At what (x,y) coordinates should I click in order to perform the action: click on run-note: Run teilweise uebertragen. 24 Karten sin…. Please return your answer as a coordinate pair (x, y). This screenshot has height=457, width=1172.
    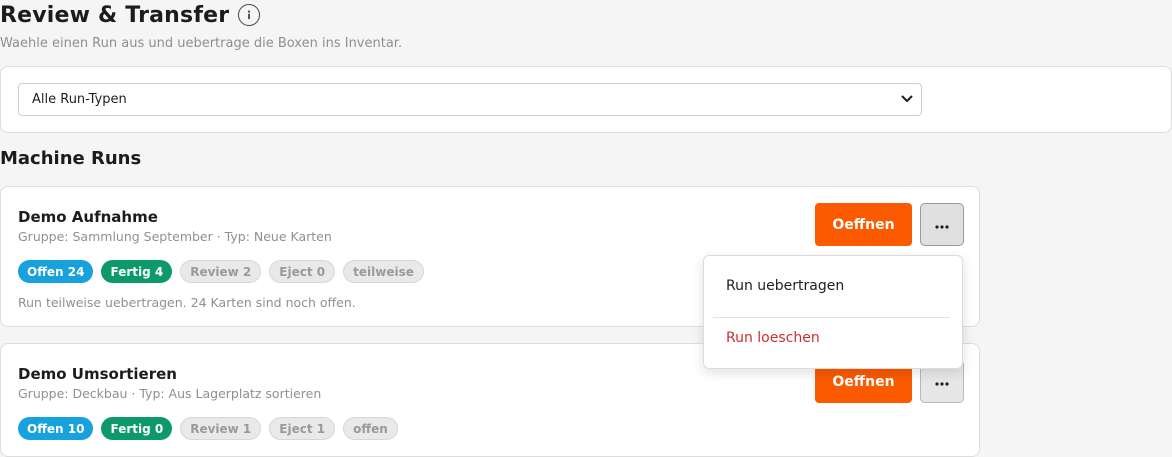
    Looking at the image, I should click on (187, 302).